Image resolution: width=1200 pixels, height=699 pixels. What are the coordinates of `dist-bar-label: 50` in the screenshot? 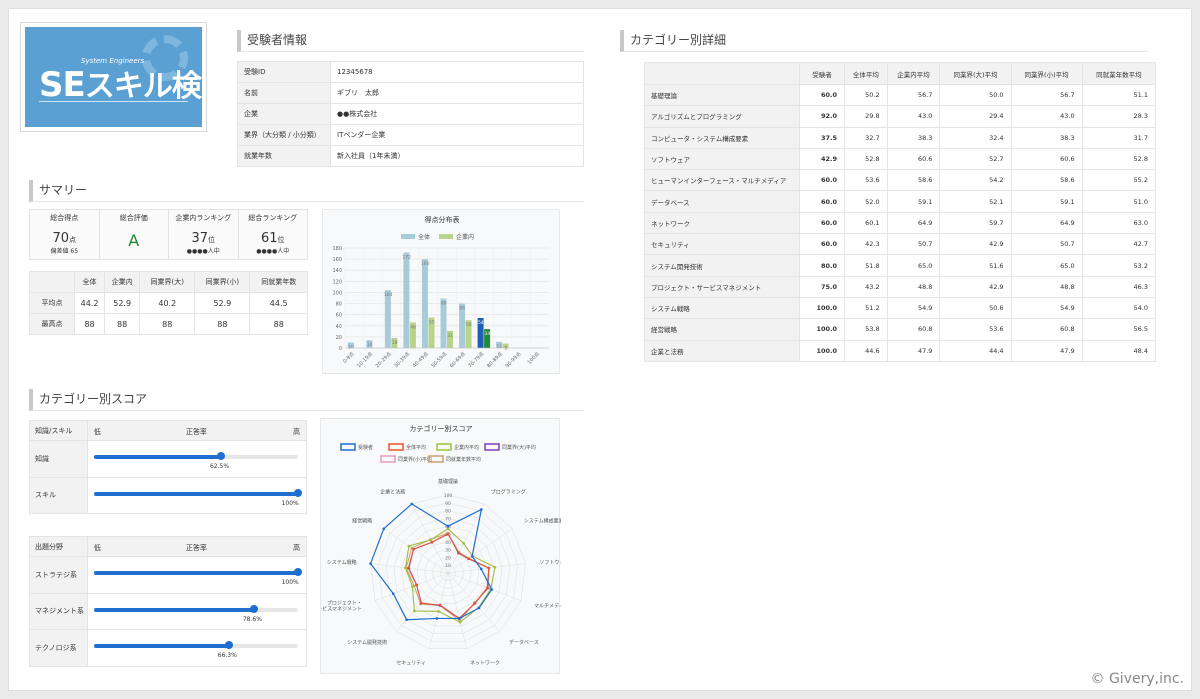 It's located at (469, 325).